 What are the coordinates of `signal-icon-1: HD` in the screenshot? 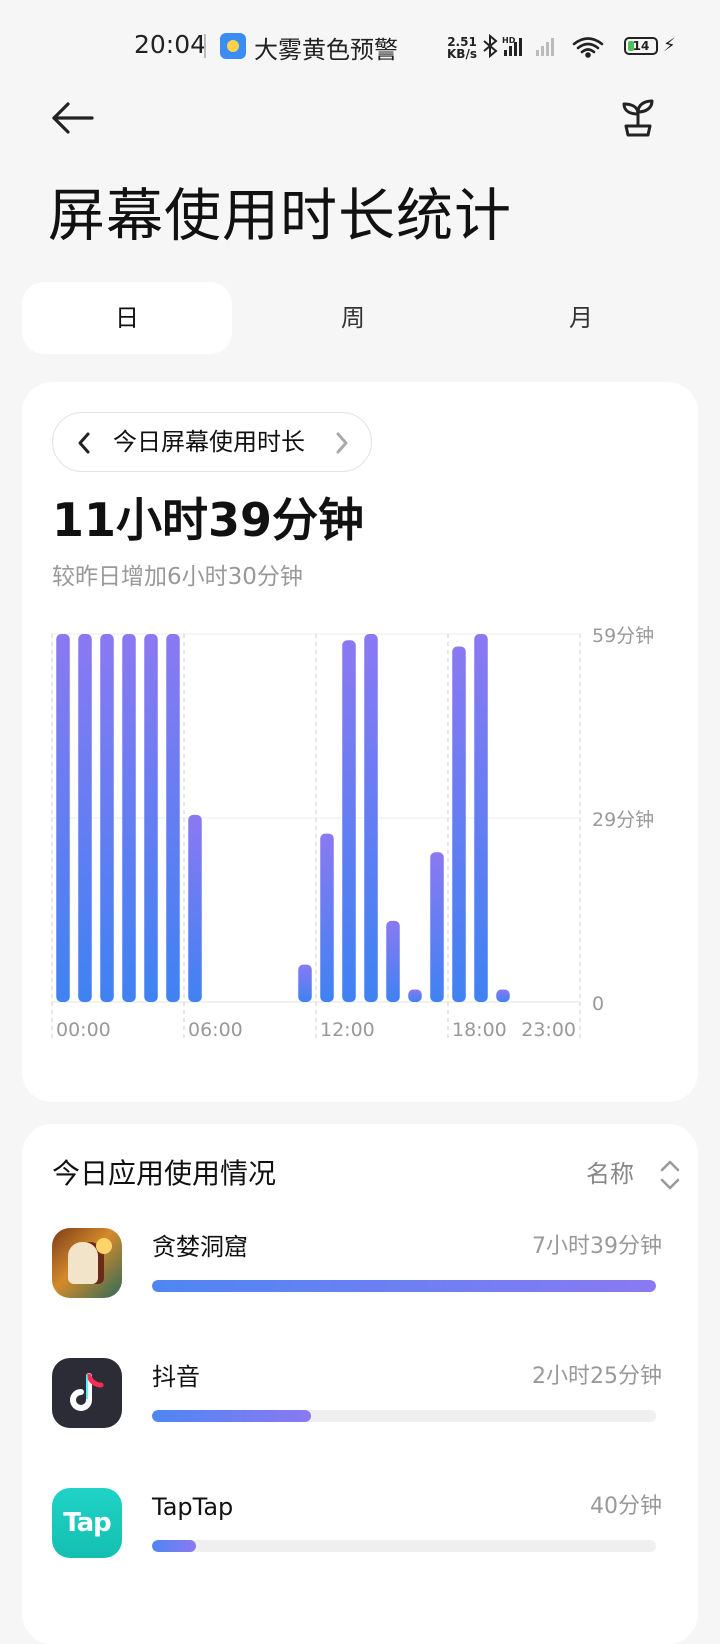 It's located at (512, 46).